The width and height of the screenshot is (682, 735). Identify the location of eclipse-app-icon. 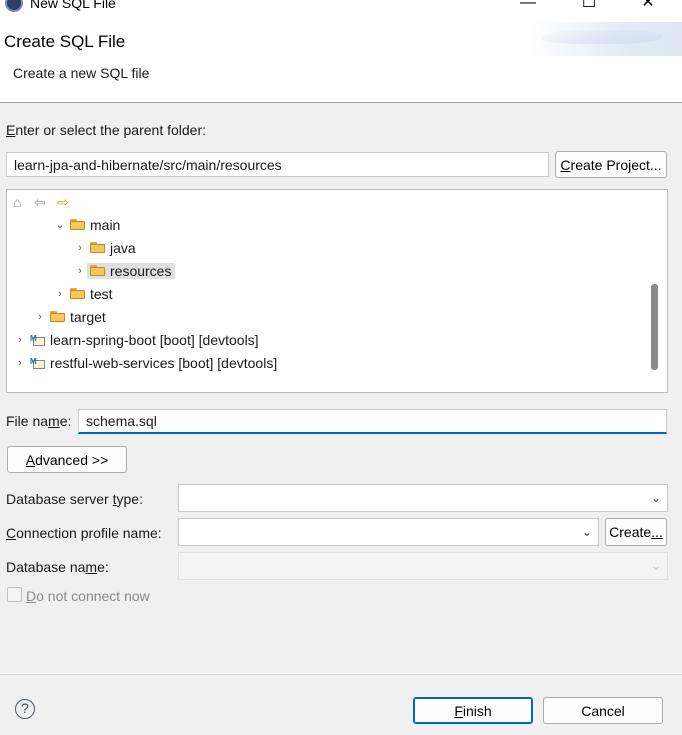
(14, 6).